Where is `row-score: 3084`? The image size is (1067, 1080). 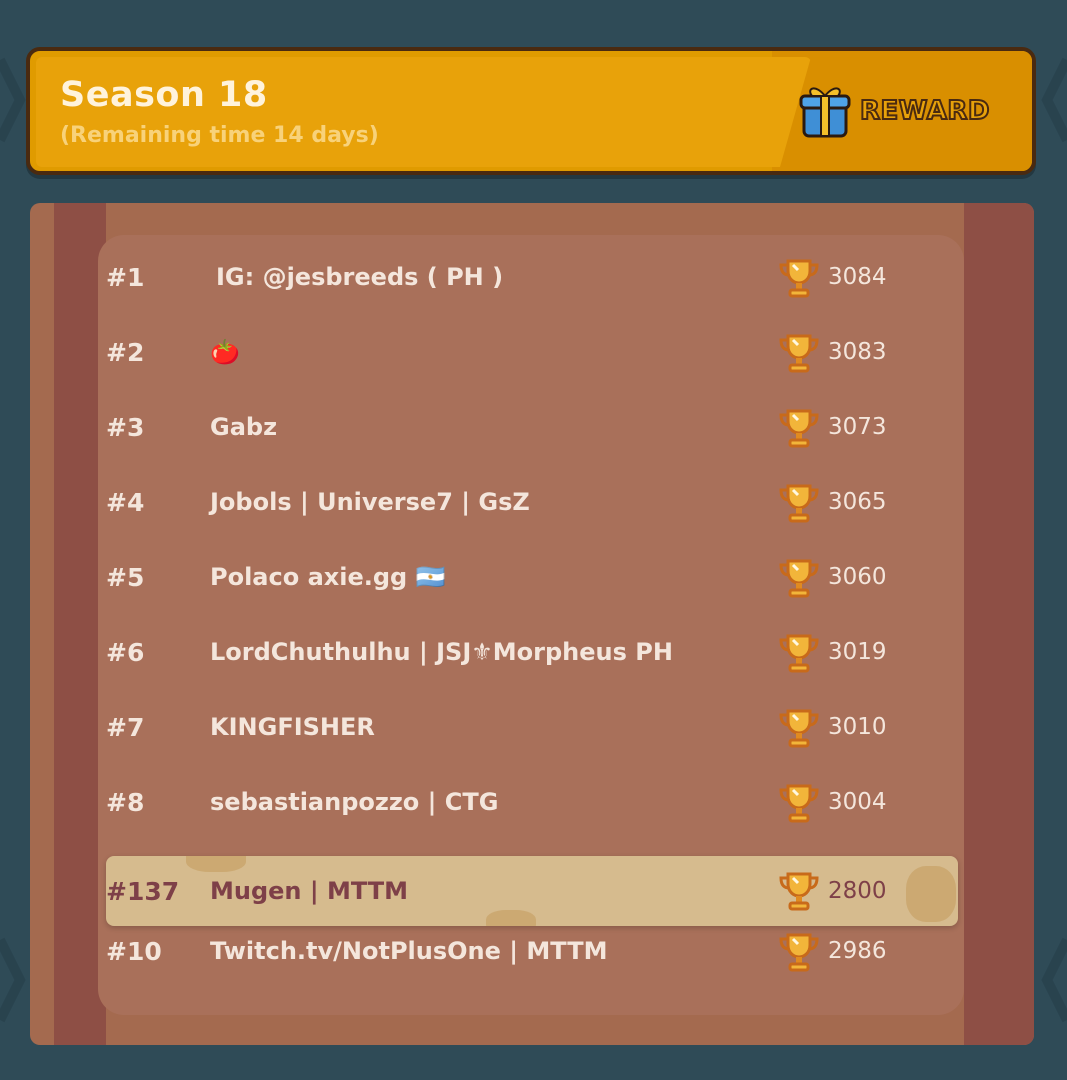 row-score: 3084 is located at coordinates (857, 277).